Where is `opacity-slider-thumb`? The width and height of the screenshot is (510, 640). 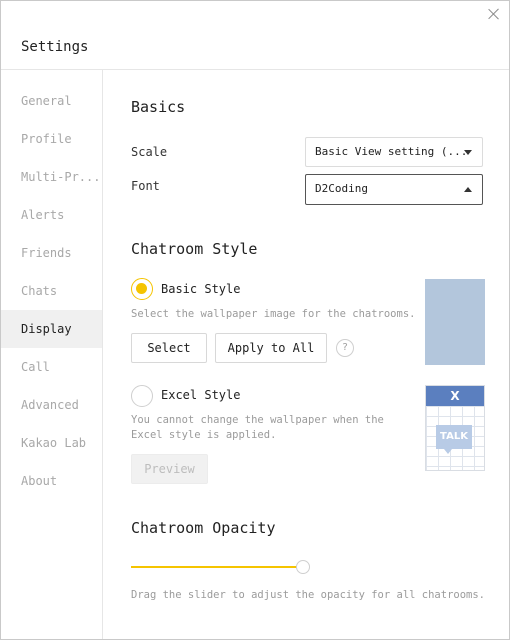
opacity-slider-thumb is located at coordinates (303, 567).